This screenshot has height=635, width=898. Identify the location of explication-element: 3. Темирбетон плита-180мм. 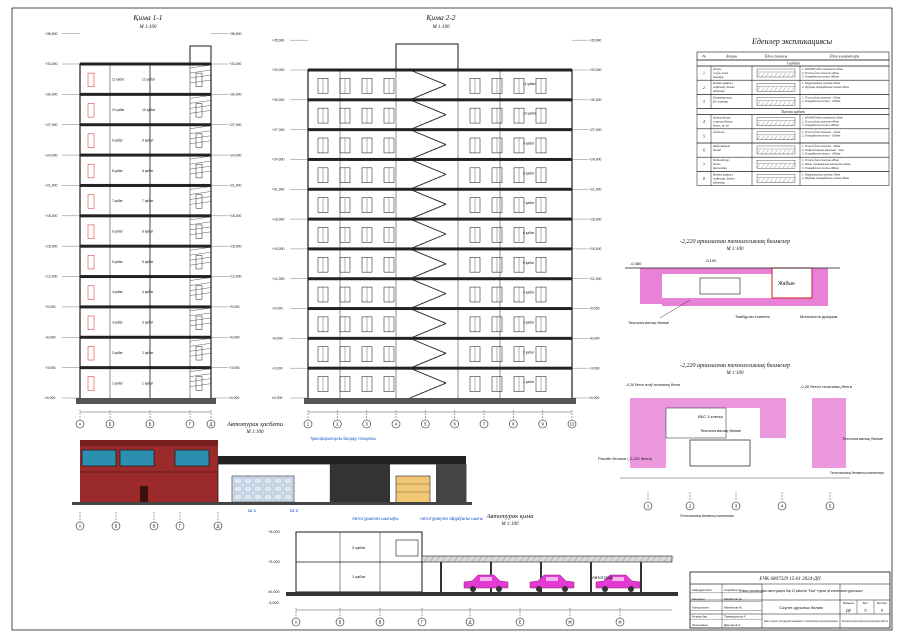
(820, 168).